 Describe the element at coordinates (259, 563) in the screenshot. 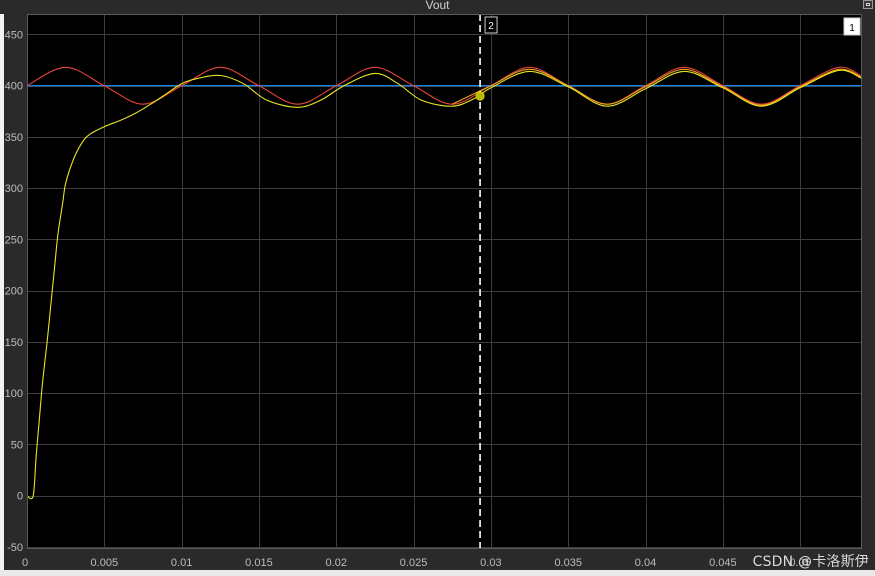

I see `x-tick-label: 0.015` at that location.